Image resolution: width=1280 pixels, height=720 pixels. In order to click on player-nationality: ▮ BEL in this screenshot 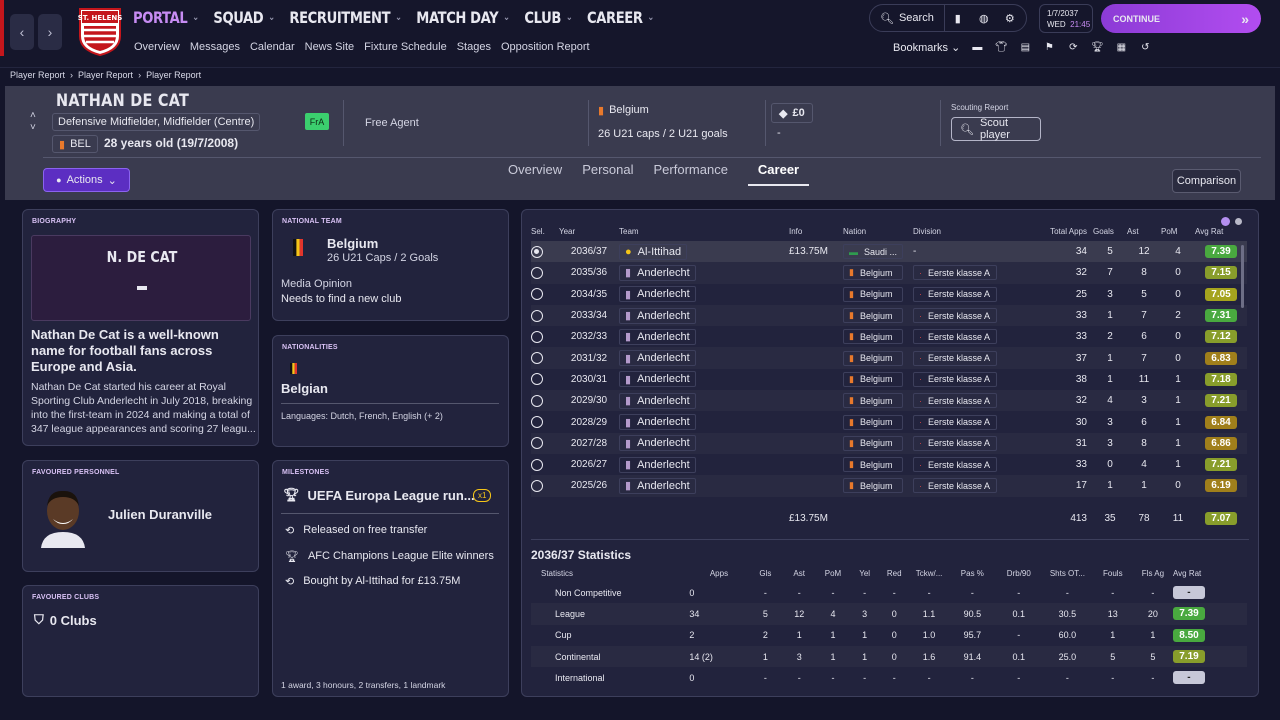, I will do `click(75, 144)`.